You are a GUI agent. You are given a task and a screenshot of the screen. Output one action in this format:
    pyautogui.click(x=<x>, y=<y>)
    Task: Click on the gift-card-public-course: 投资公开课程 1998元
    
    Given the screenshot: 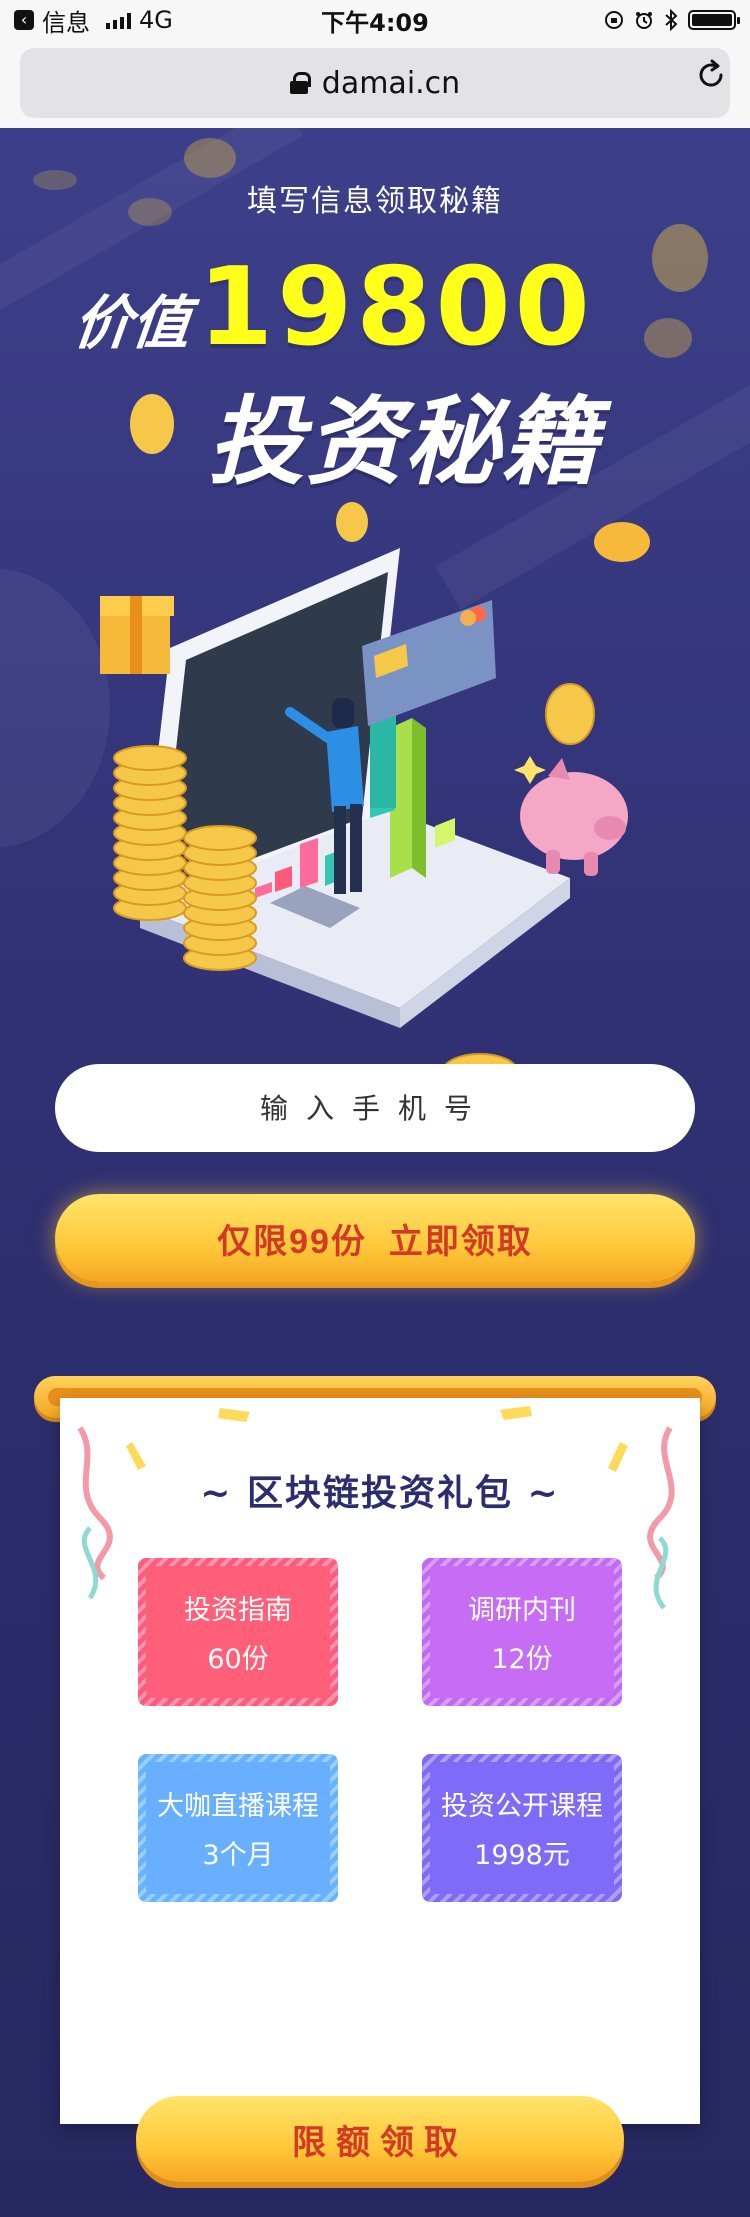 What is the action you would take?
    pyautogui.click(x=522, y=1828)
    